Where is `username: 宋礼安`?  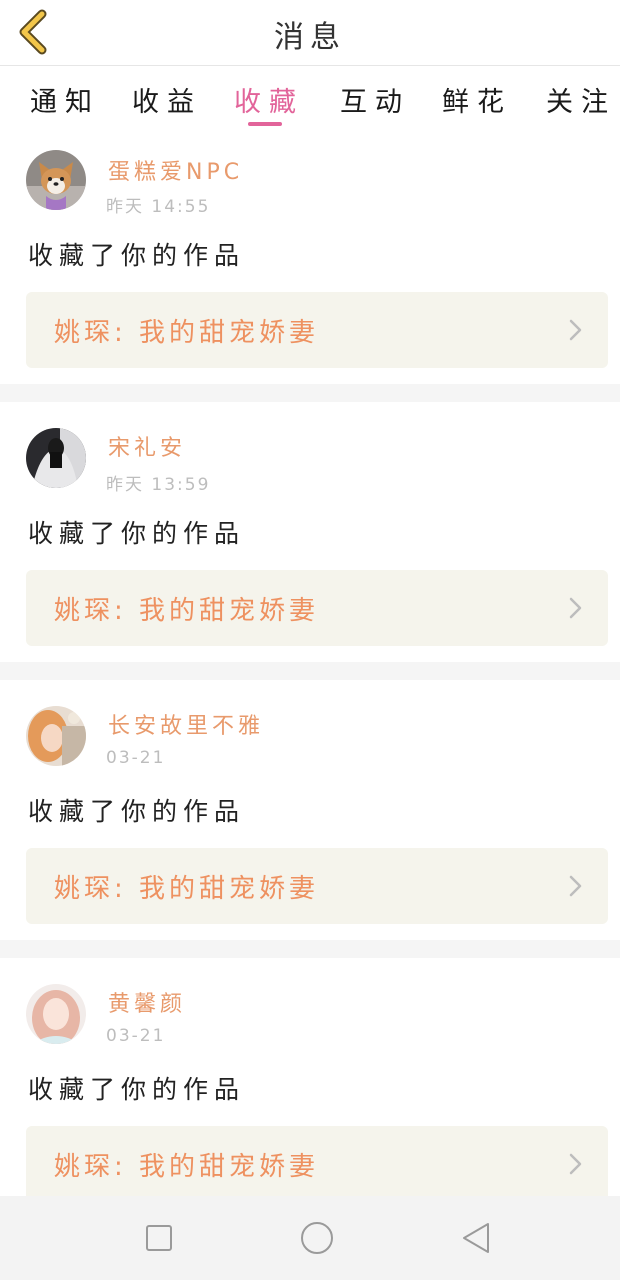 username: 宋礼安 is located at coordinates (147, 446).